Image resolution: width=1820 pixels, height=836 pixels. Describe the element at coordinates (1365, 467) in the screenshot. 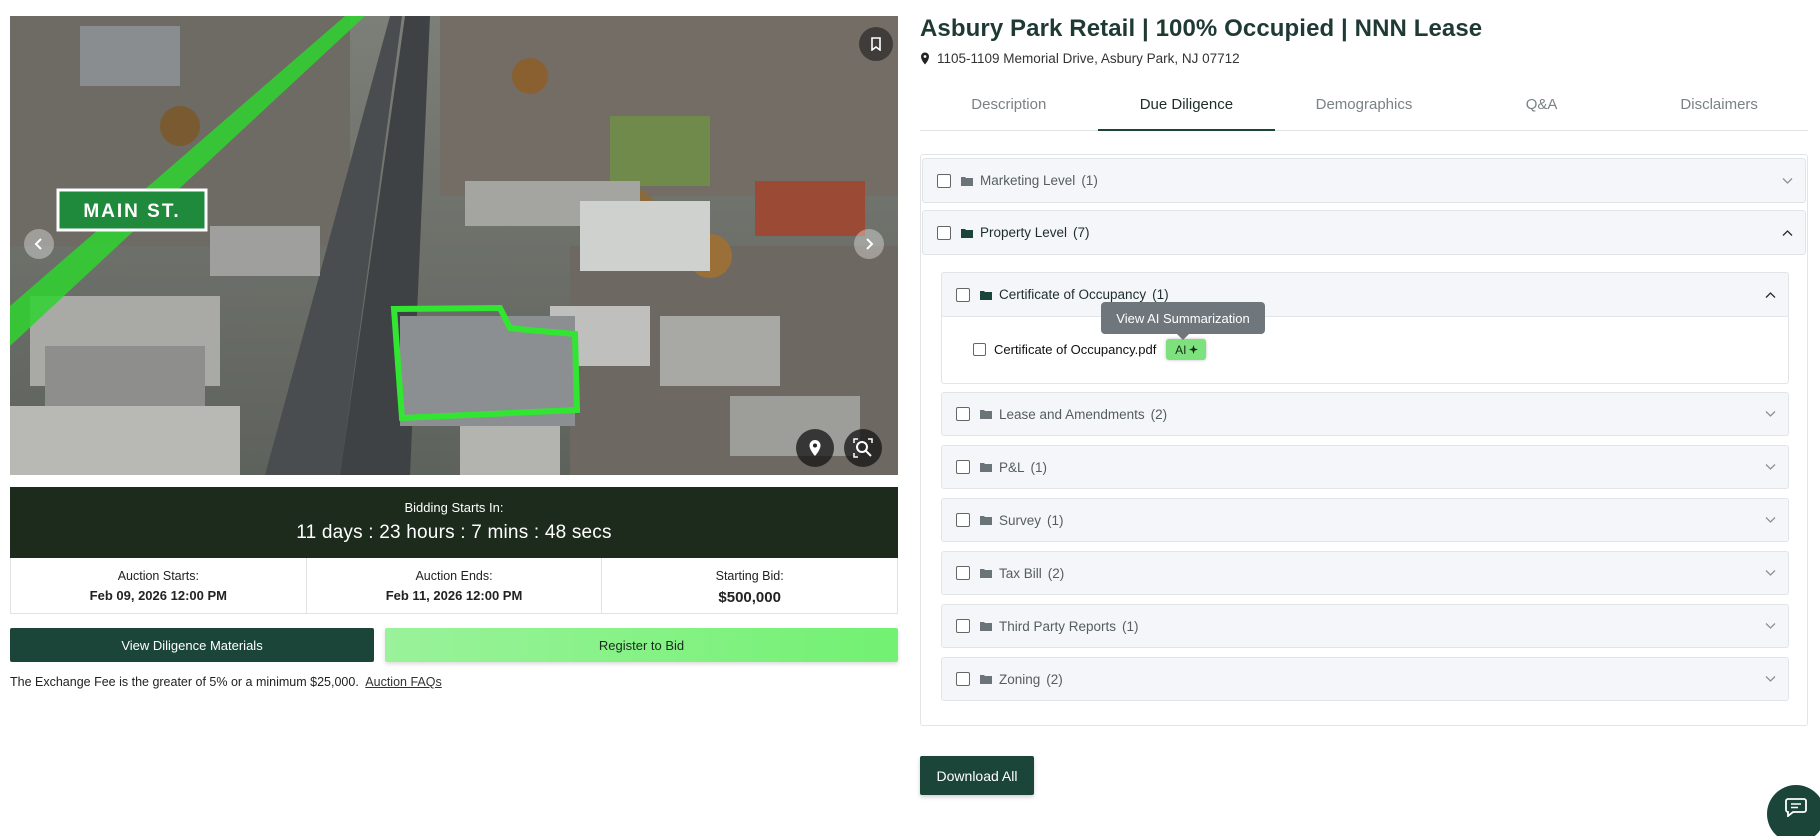

I see `folder-pnl: P&L (1)` at that location.